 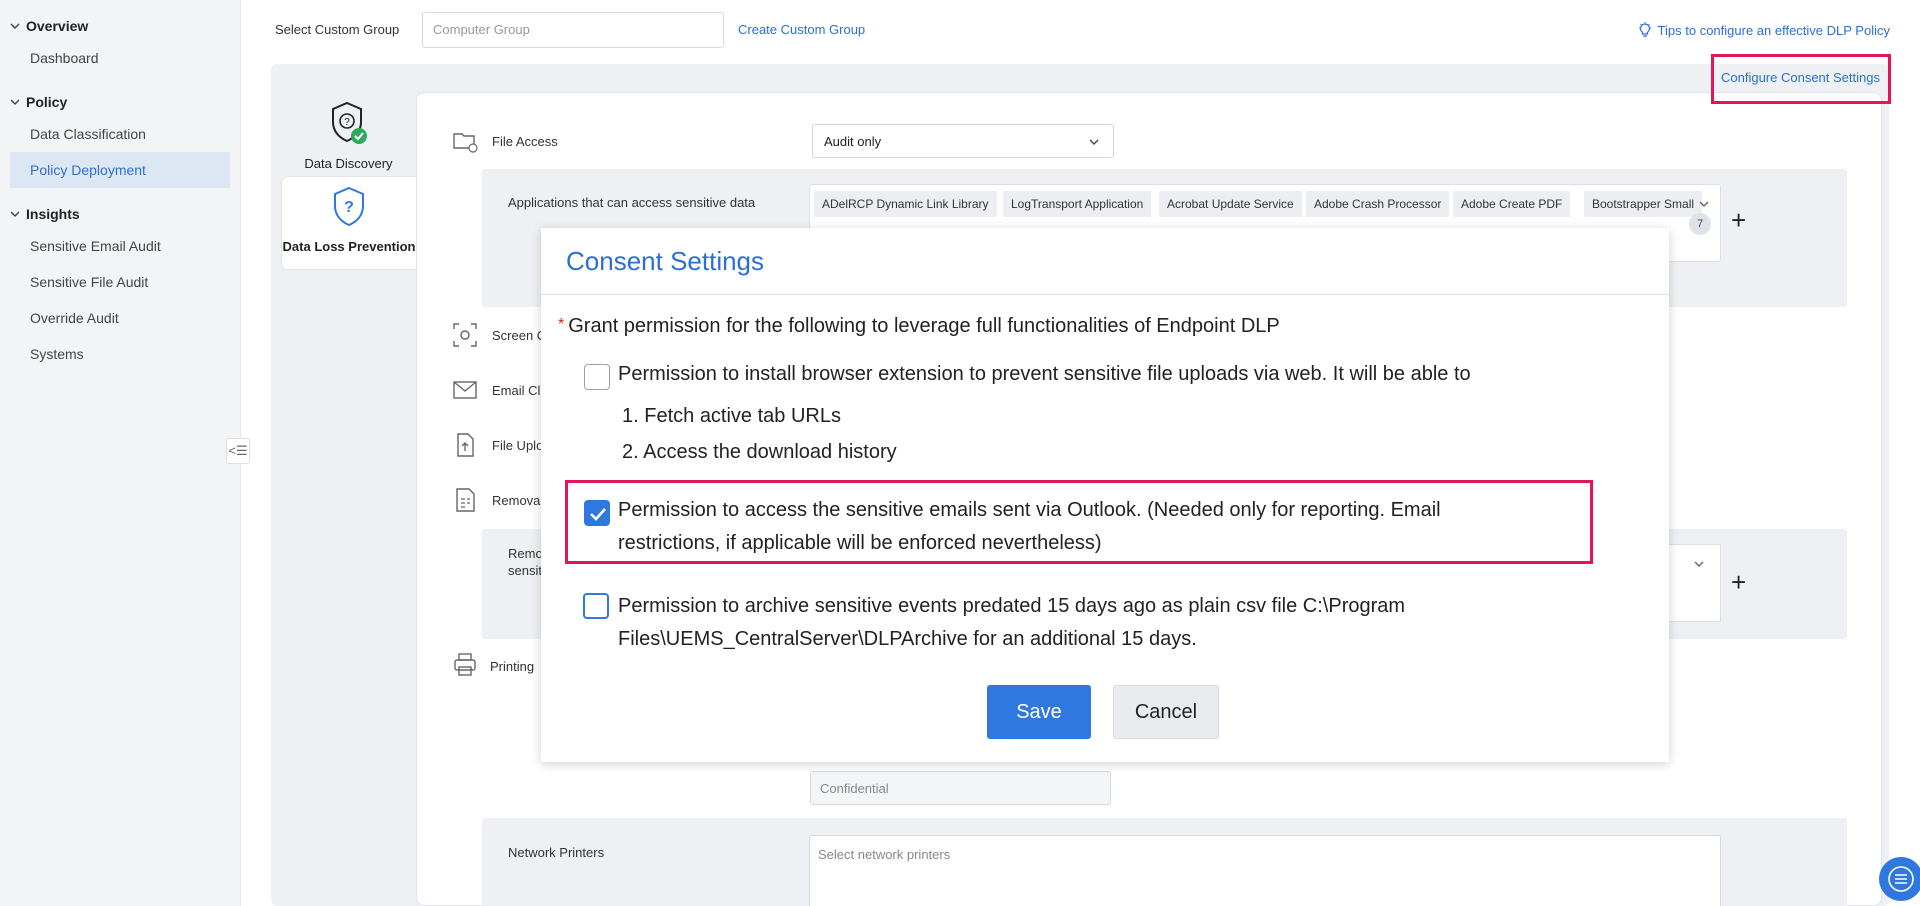 I want to click on configure-consent-settings-link: Configure Consent Settings, so click(x=1800, y=77).